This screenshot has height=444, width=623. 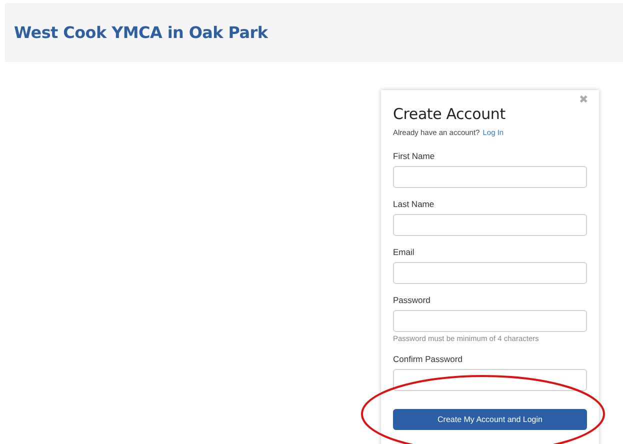 I want to click on dialog-title: Create Account, so click(x=449, y=114).